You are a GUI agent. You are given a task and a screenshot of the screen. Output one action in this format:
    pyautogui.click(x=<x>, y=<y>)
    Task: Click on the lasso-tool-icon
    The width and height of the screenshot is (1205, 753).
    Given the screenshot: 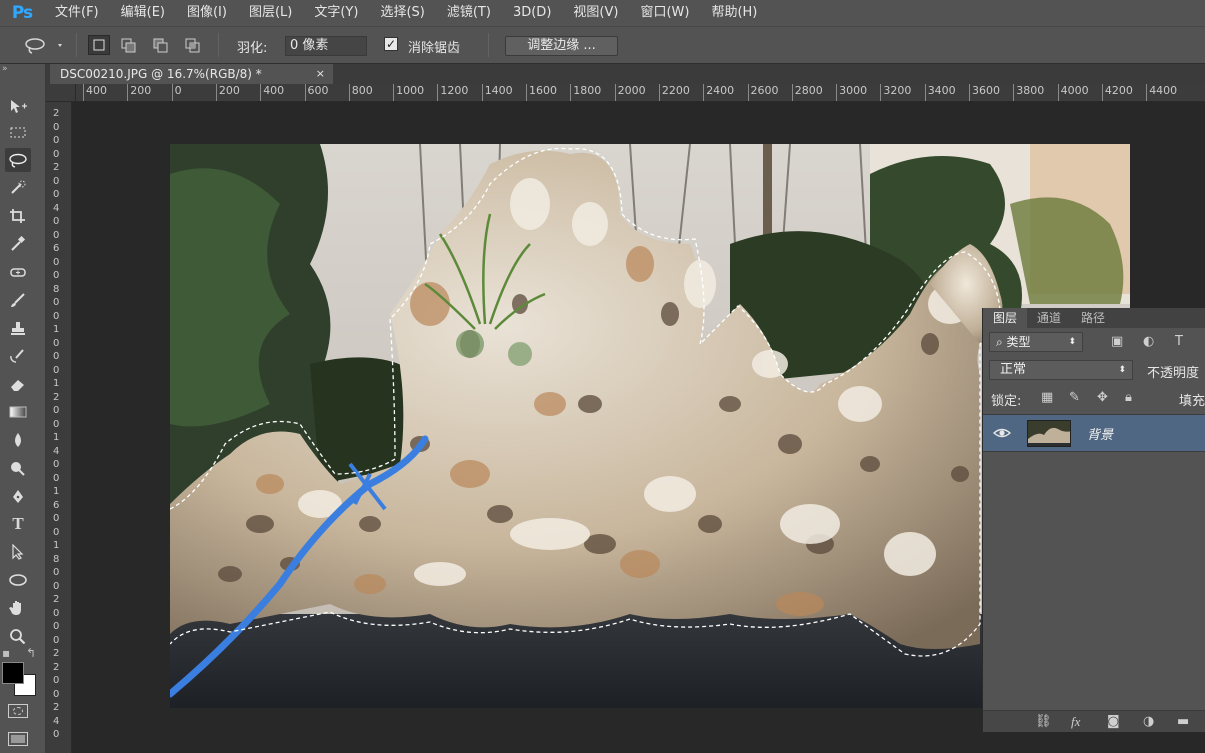 What is the action you would take?
    pyautogui.click(x=18, y=160)
    